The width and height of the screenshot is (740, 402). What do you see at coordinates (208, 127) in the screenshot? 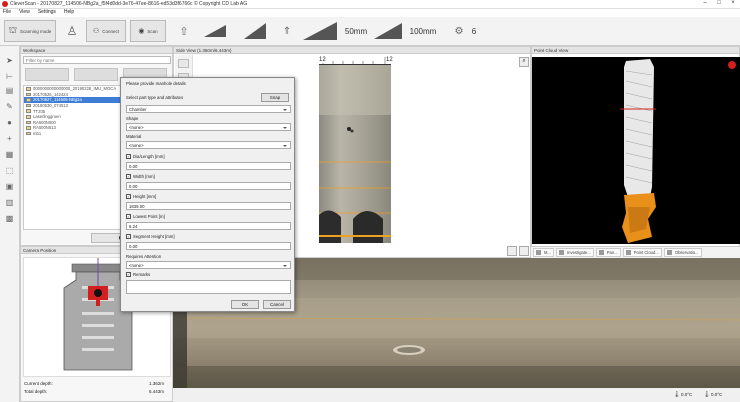
I see `shape-select: <none>` at bounding box center [208, 127].